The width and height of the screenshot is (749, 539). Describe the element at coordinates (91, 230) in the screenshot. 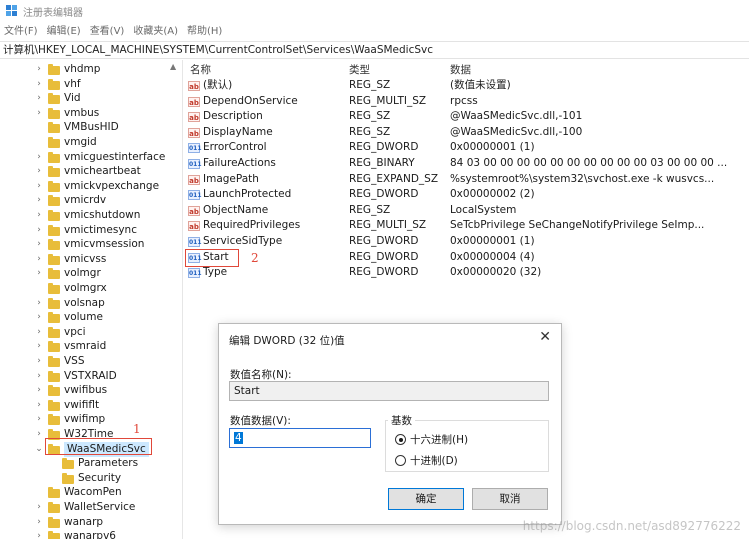

I see `tree-item: › vmictimesync` at that location.